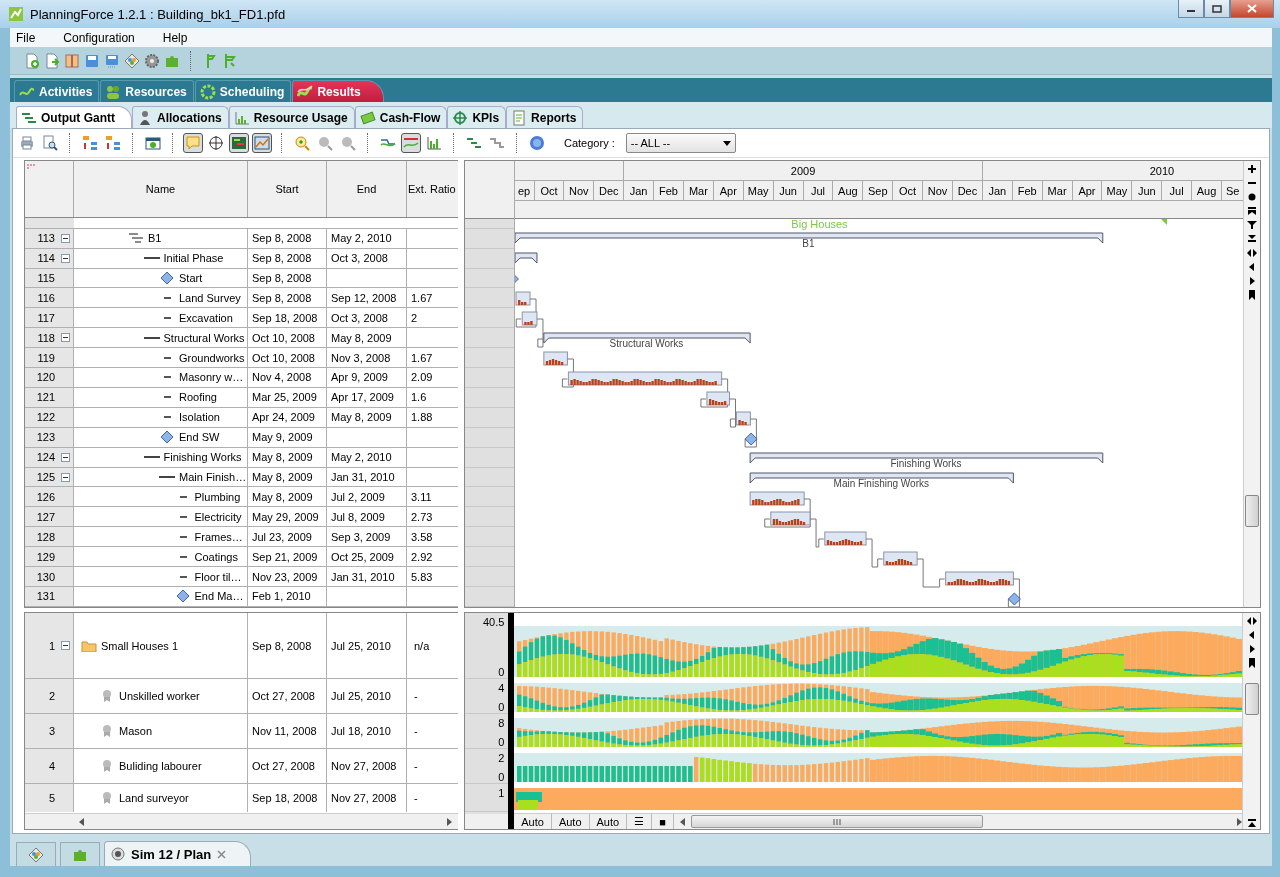  What do you see at coordinates (81, 821) in the screenshot?
I see `left-arrow-icon` at bounding box center [81, 821].